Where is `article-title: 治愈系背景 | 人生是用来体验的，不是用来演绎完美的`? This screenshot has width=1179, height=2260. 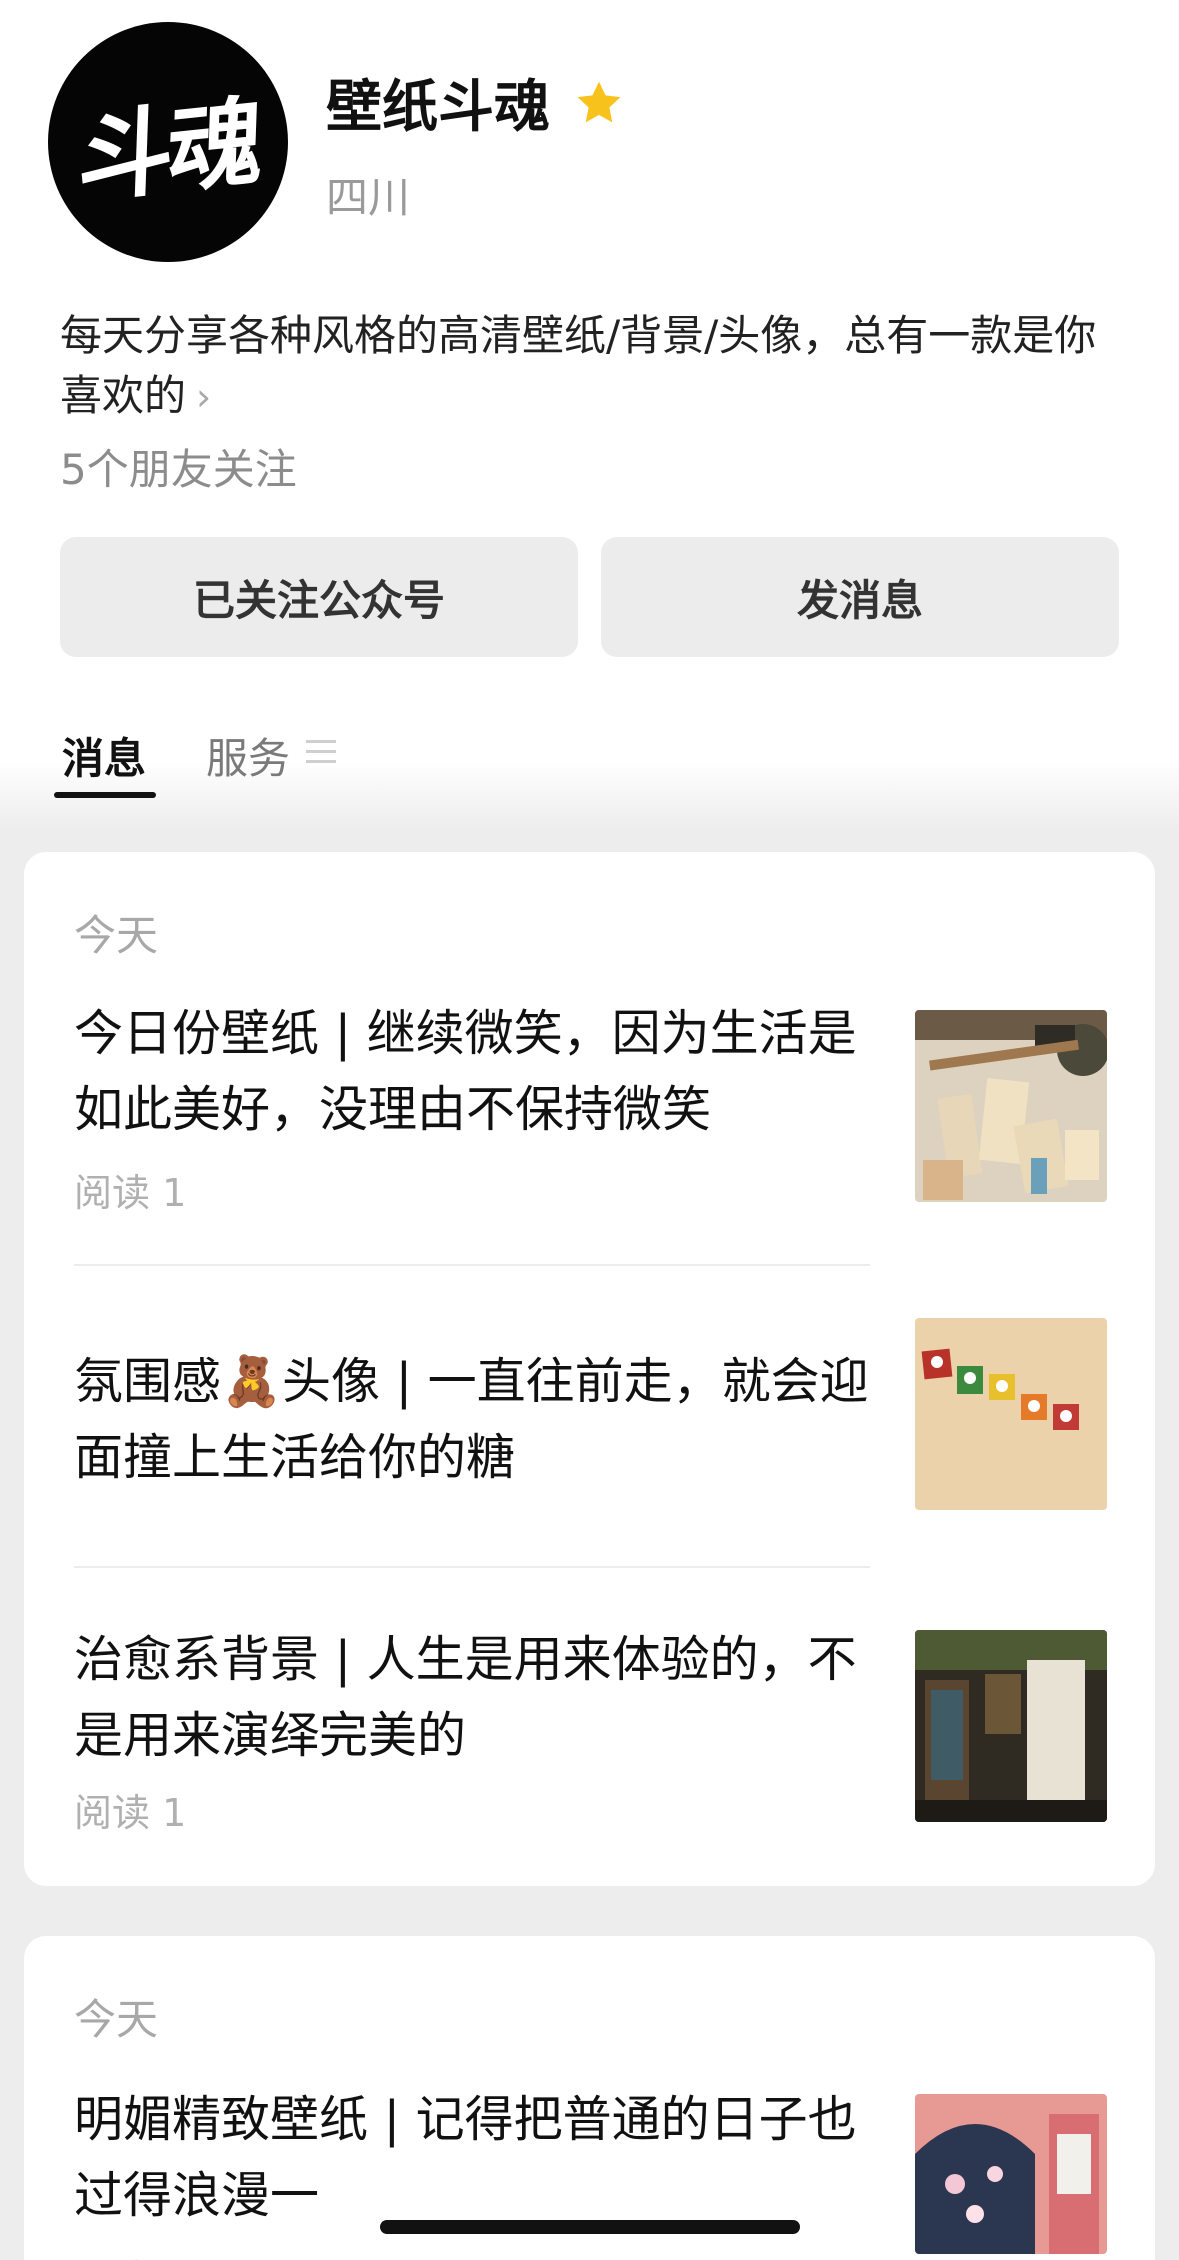
article-title: 治愈系背景 | 人生是用来体验的，不是用来演绎完美的 is located at coordinates (484, 1698).